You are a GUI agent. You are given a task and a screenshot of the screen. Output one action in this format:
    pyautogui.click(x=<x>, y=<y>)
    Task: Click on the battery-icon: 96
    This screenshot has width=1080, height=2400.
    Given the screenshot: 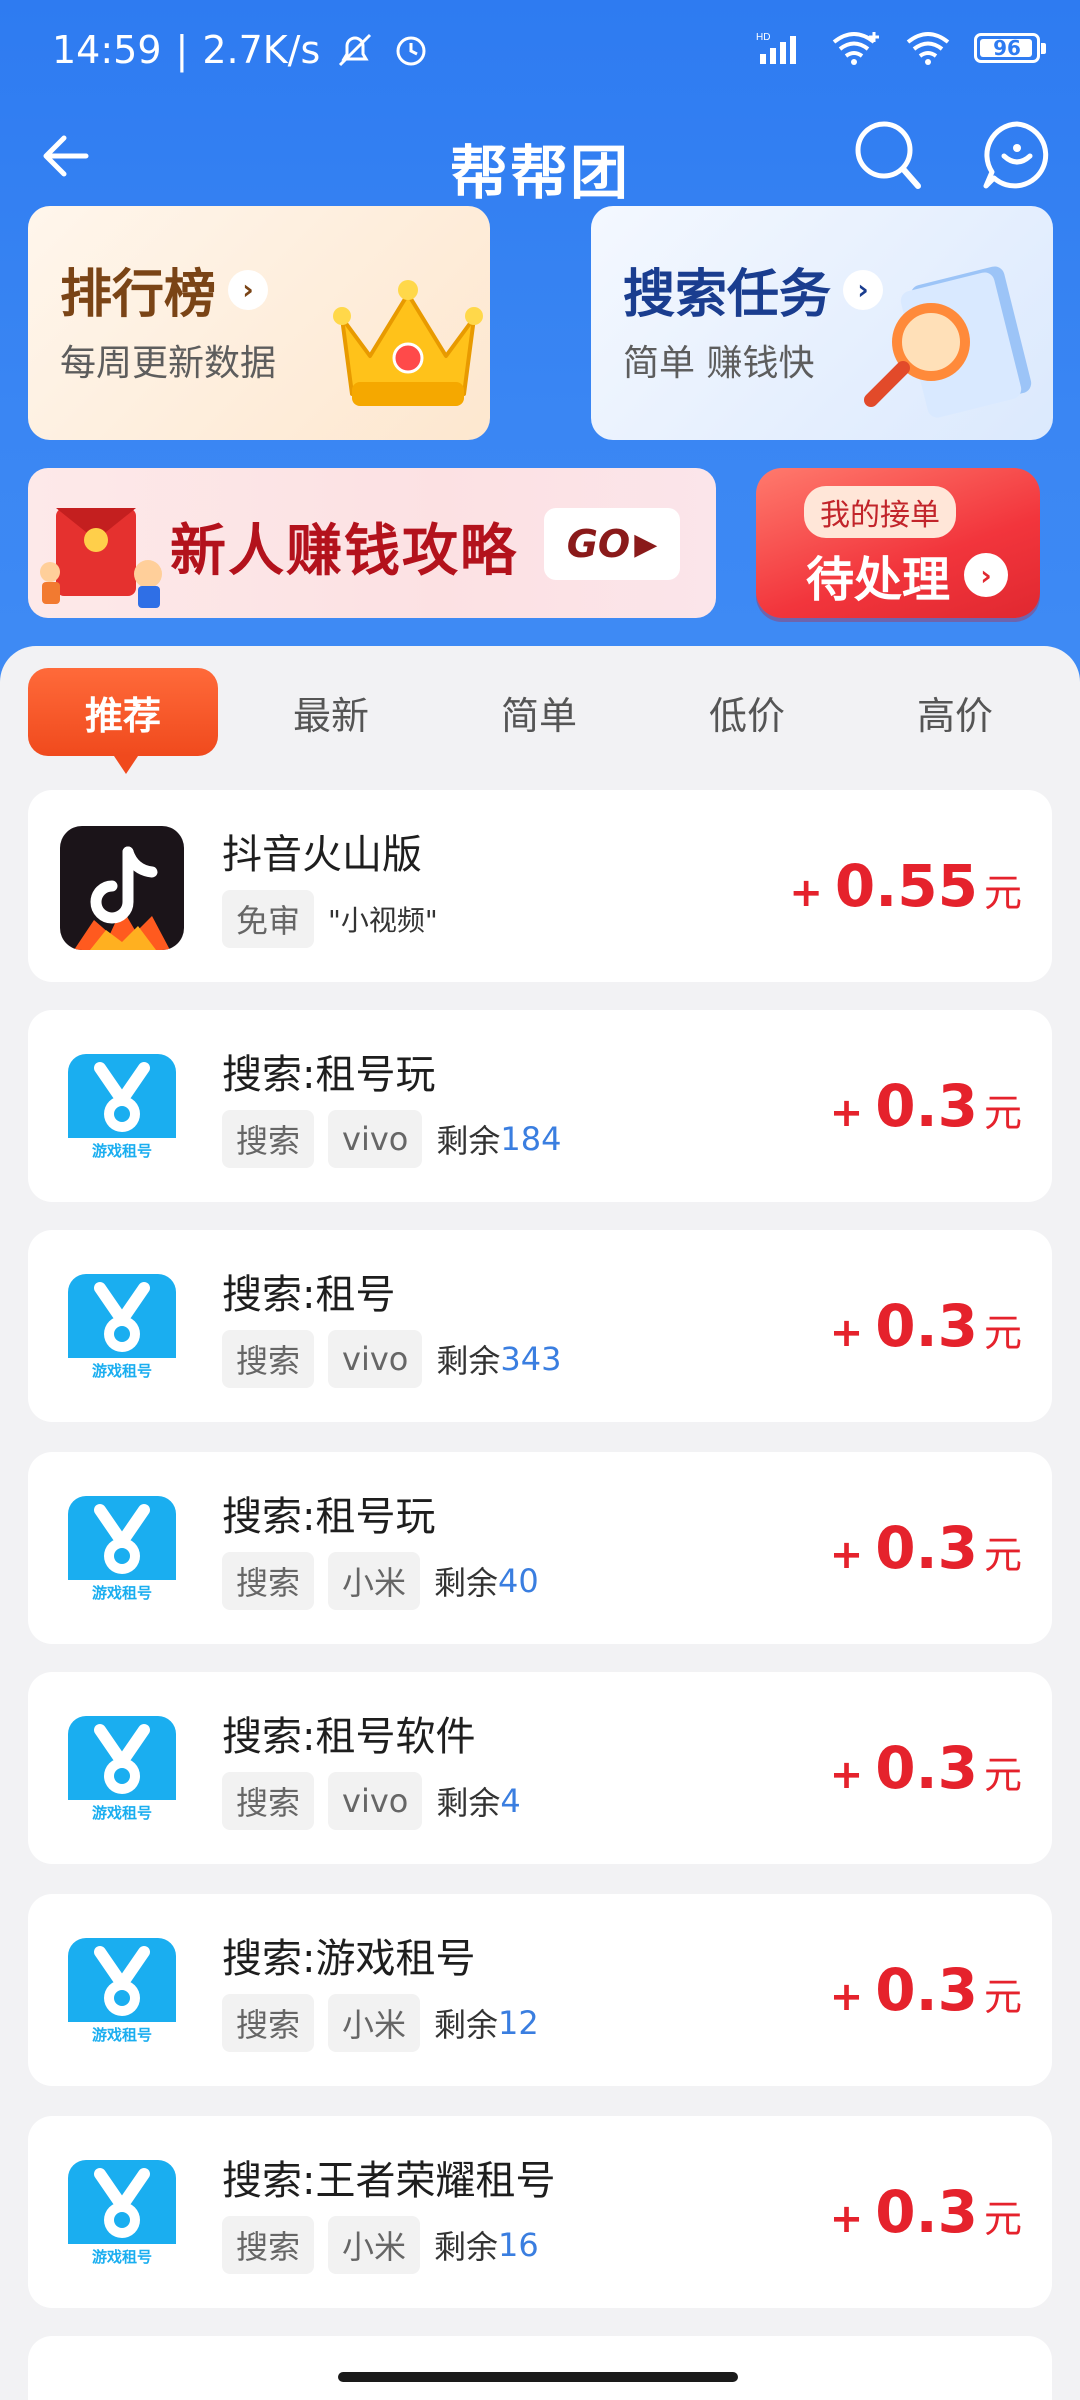 What is the action you would take?
    pyautogui.click(x=1010, y=48)
    